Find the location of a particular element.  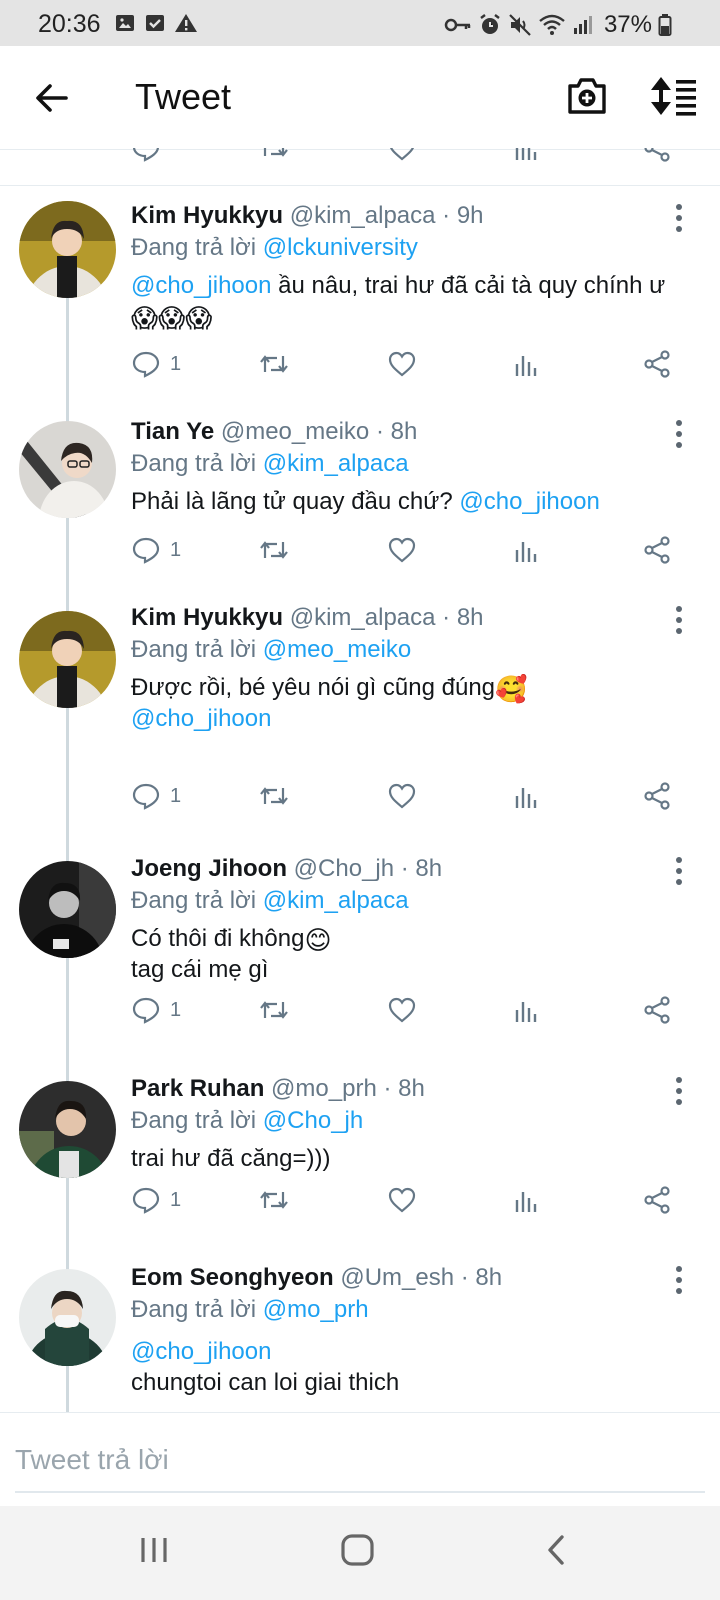

author-name: Tian Ye is located at coordinates (172, 431).